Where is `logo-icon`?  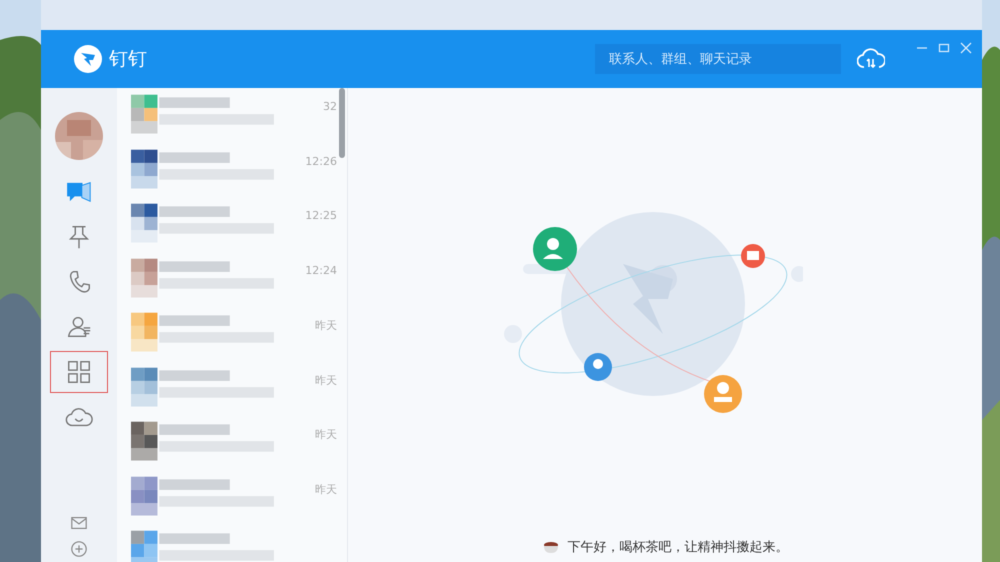
logo-icon is located at coordinates (88, 59).